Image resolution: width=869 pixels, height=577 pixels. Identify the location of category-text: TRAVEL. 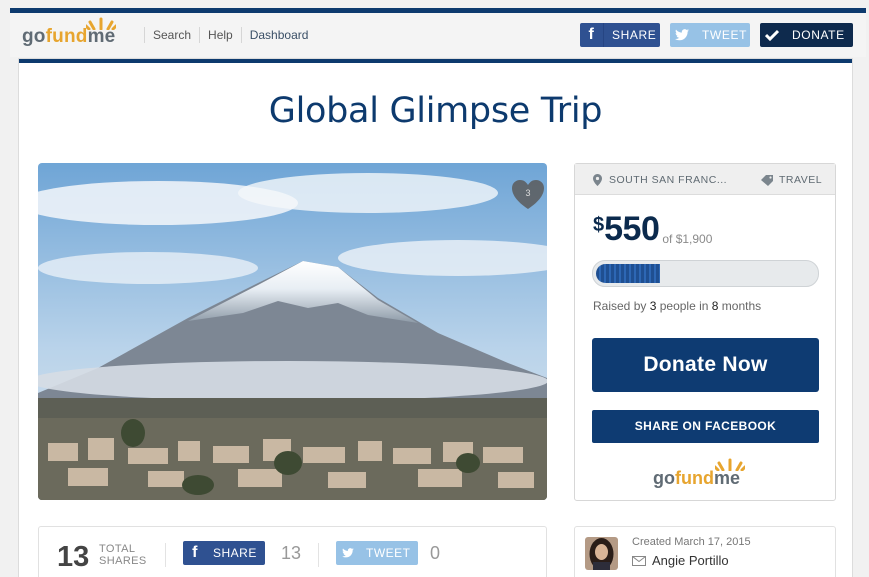
(801, 180).